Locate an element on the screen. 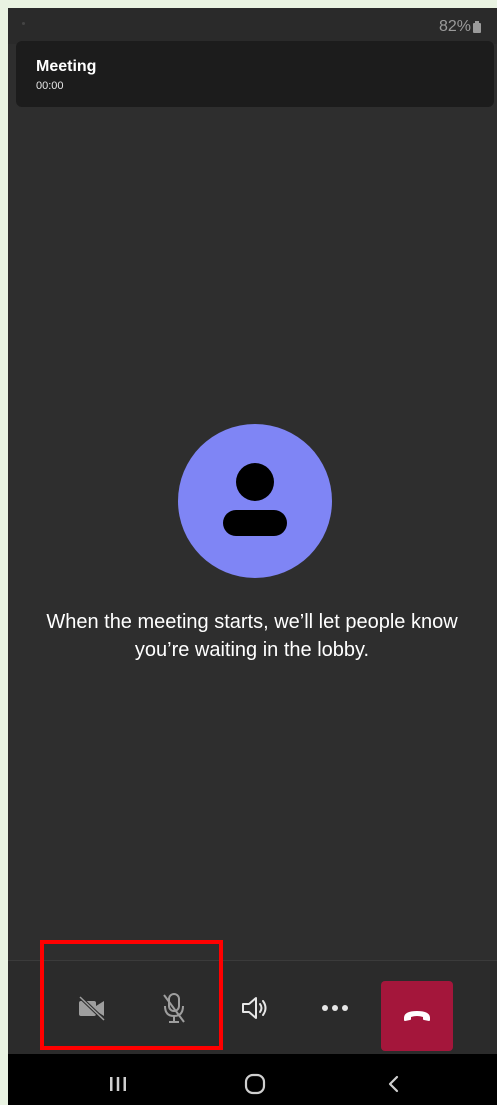 The image size is (497, 1105). video-off-icon is located at coordinates (92, 1008).